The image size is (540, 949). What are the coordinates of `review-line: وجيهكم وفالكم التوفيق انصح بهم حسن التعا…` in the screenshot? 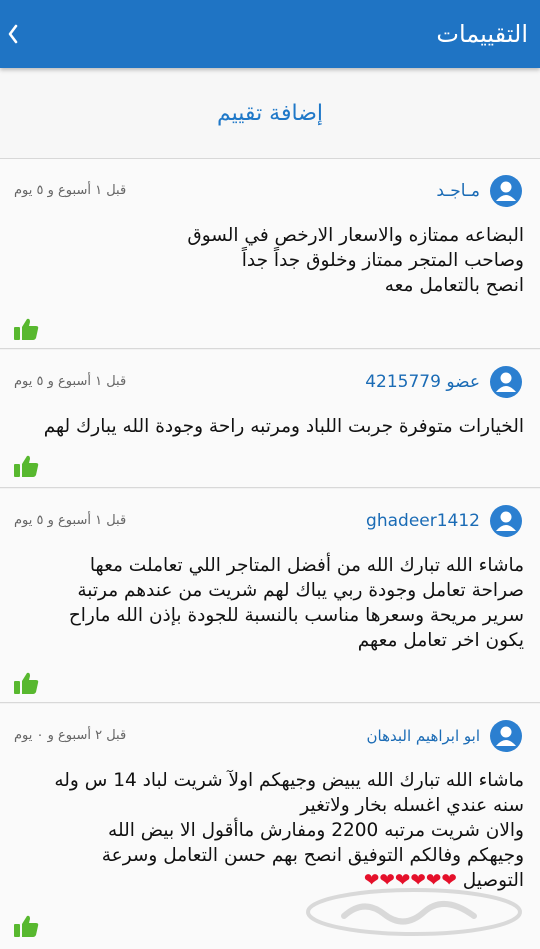 It's located at (312, 855).